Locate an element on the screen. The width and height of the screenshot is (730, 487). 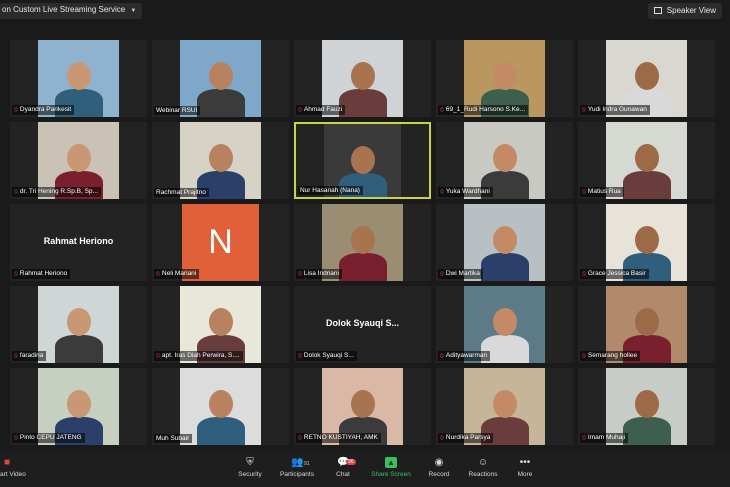
video-off-icon: ■ is located at coordinates (7, 462).